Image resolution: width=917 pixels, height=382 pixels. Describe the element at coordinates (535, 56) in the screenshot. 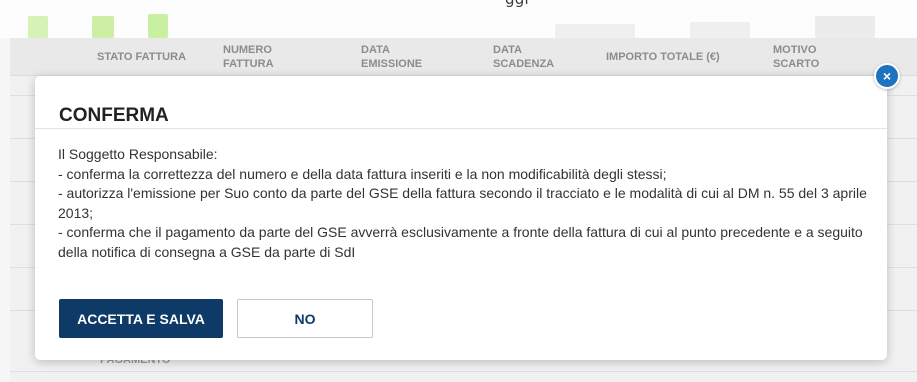

I see `col-header-scadenza: DATA SCADENZA` at that location.